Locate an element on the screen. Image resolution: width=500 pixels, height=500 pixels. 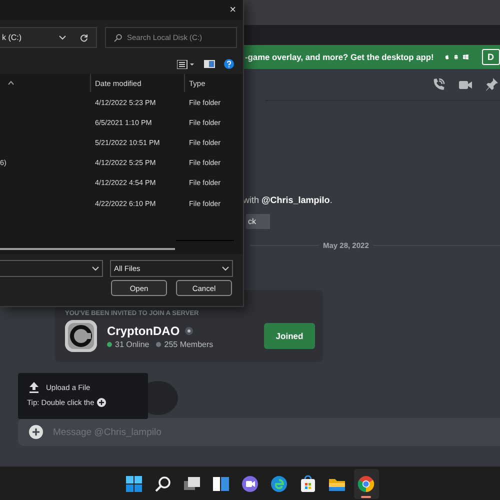
member-count: 255 Members is located at coordinates (189, 344).